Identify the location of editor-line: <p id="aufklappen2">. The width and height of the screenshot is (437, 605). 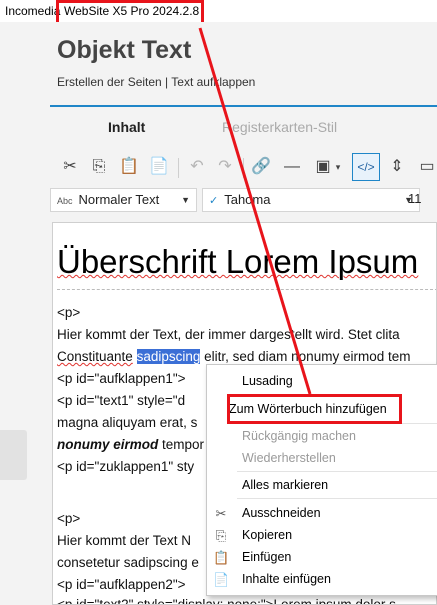
(121, 584).